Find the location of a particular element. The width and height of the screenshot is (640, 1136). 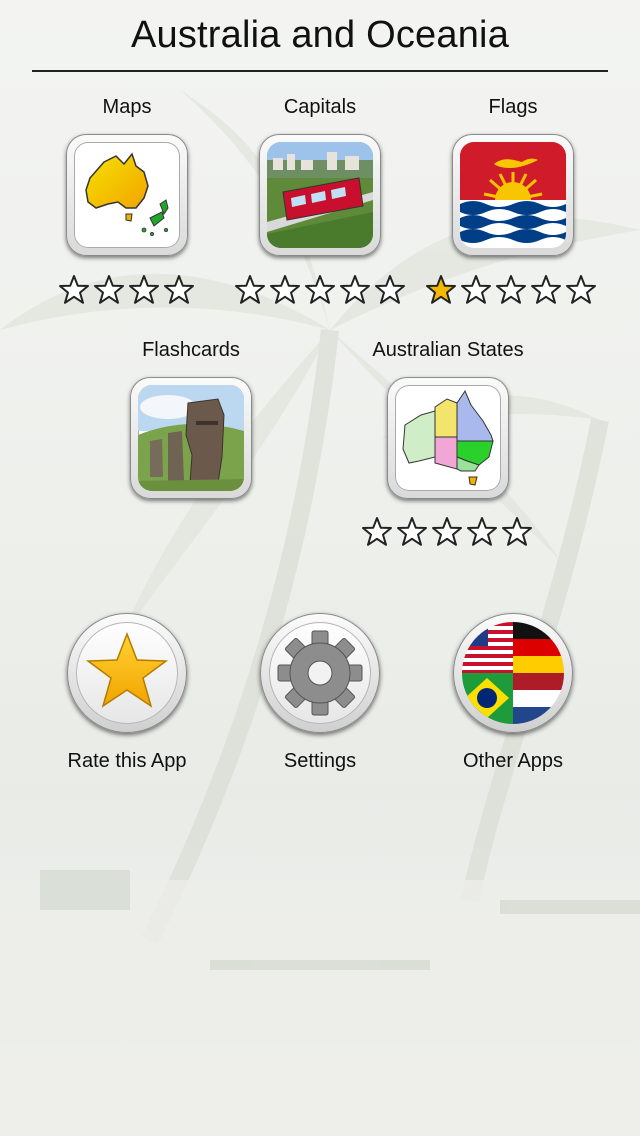

world-flags-icon is located at coordinates (513, 673).